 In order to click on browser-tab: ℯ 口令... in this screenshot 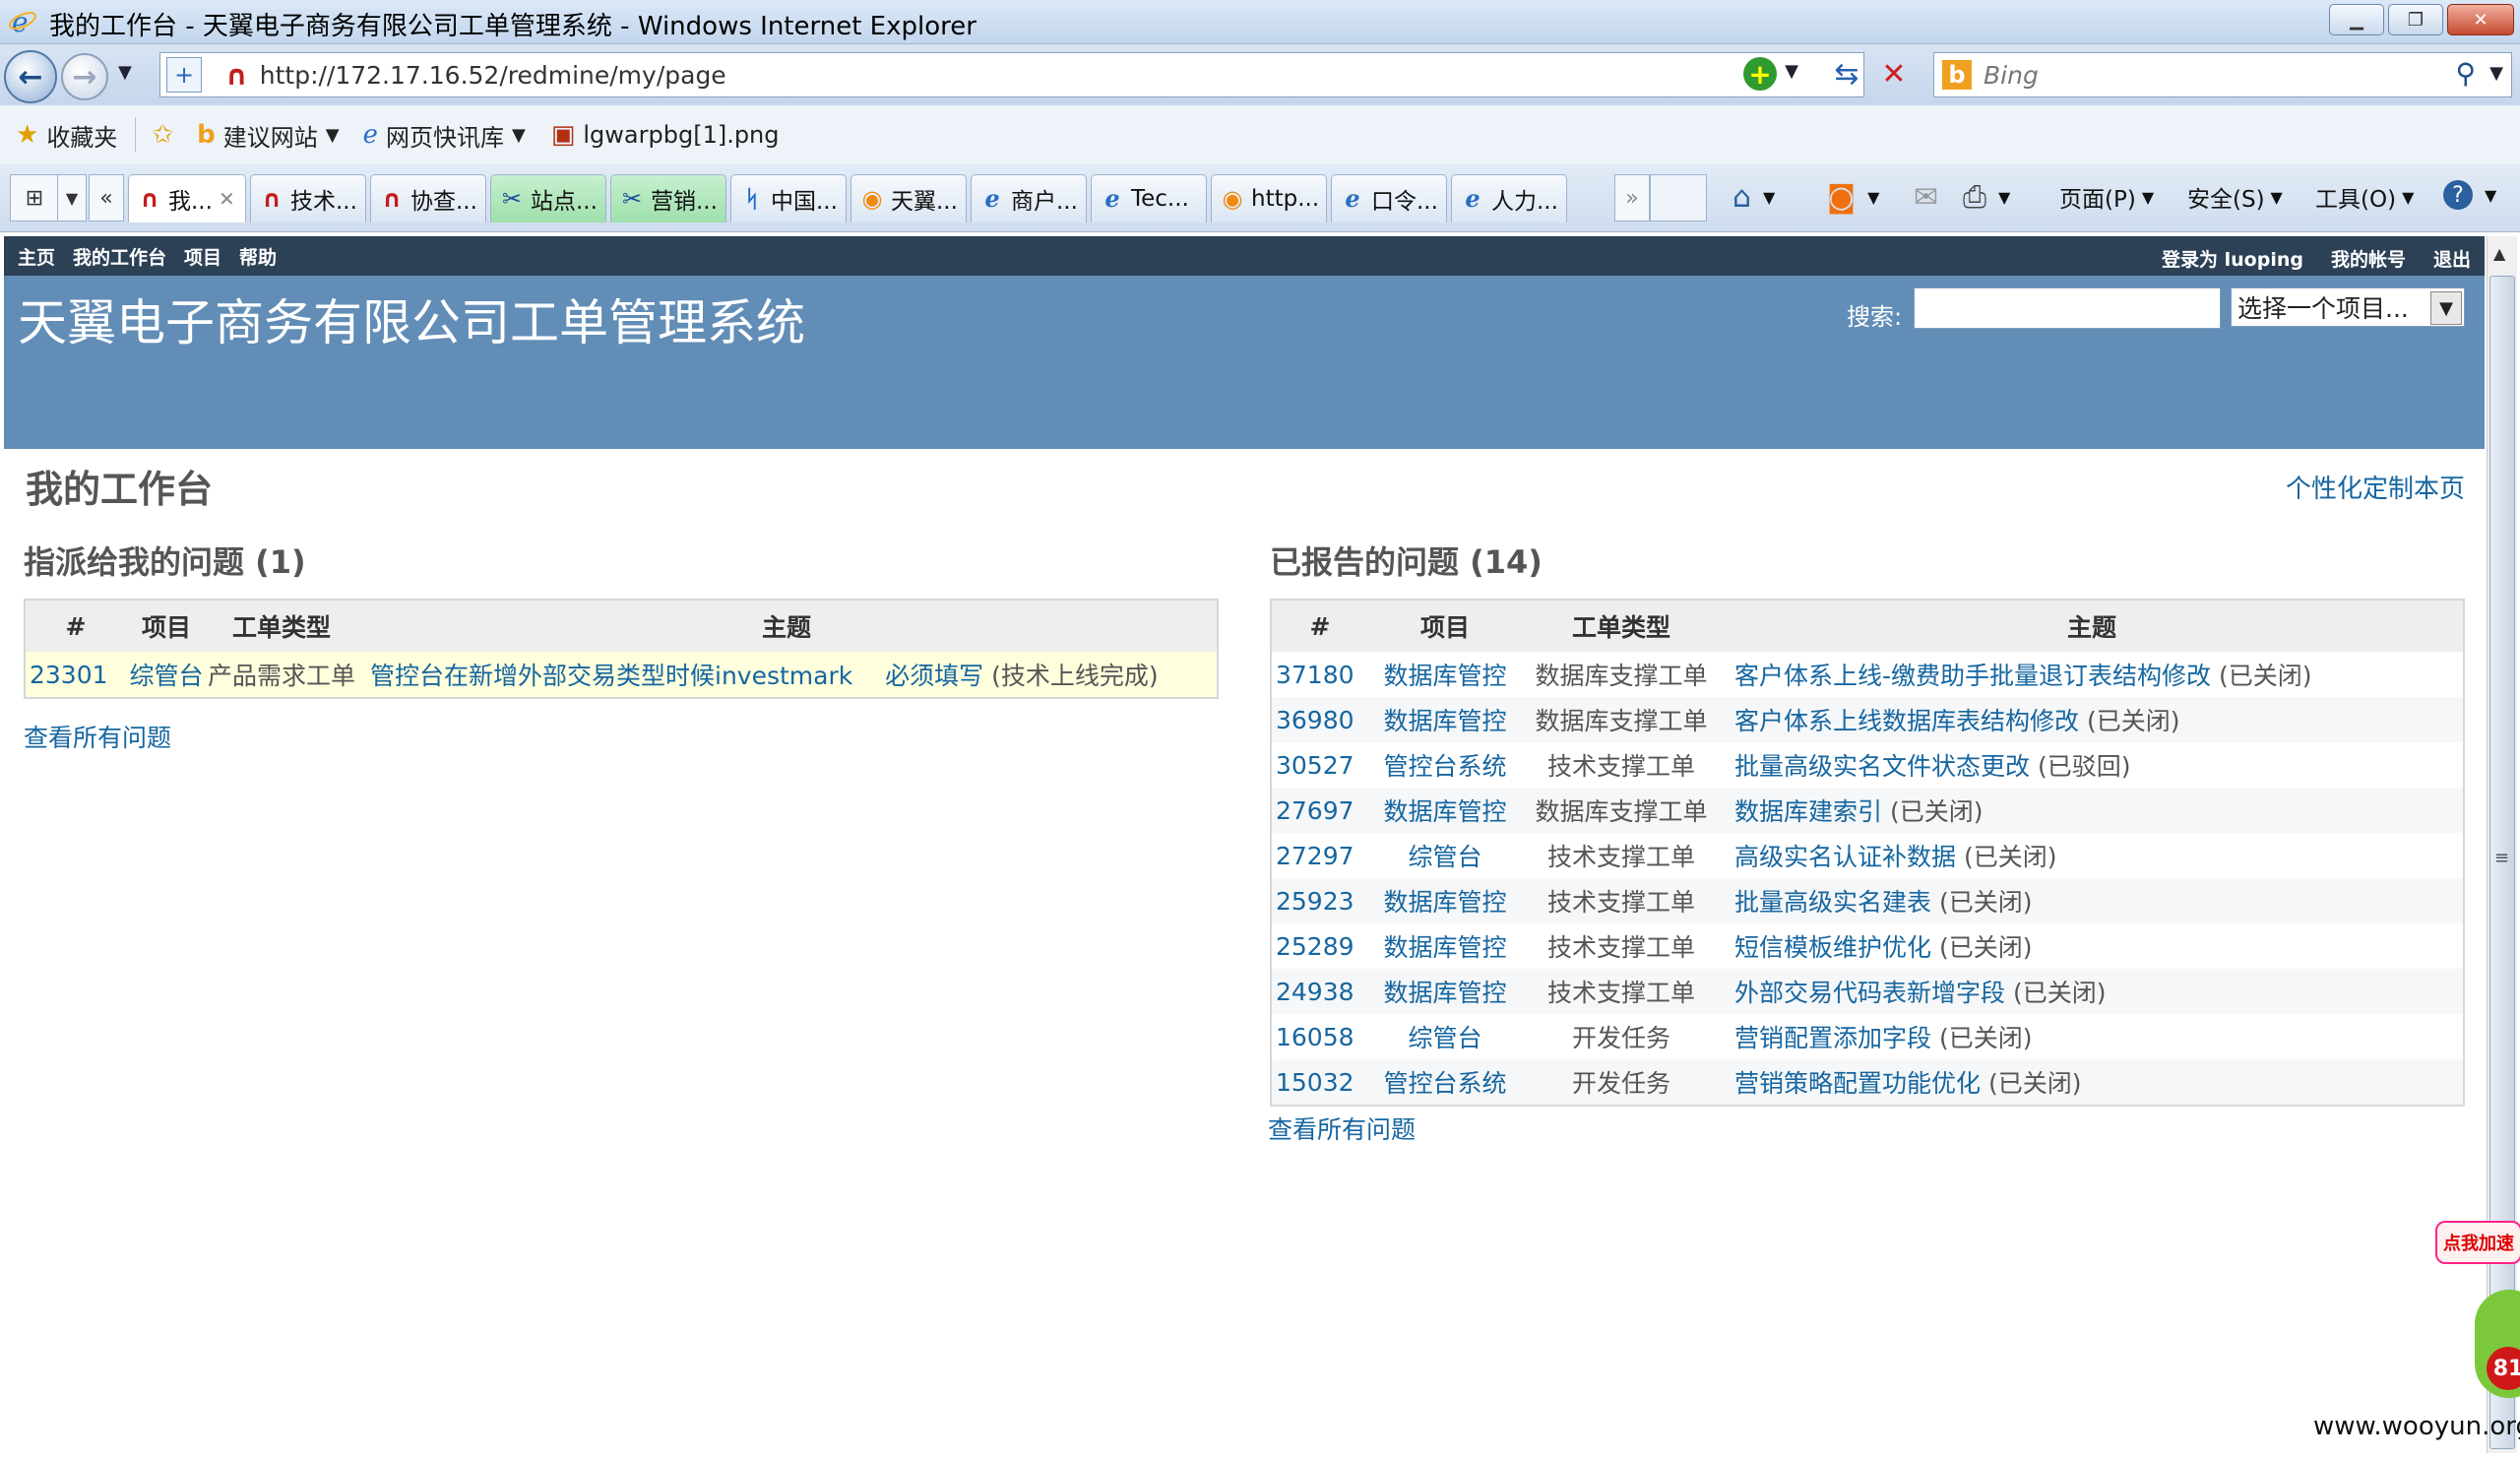, I will do `click(1389, 198)`.